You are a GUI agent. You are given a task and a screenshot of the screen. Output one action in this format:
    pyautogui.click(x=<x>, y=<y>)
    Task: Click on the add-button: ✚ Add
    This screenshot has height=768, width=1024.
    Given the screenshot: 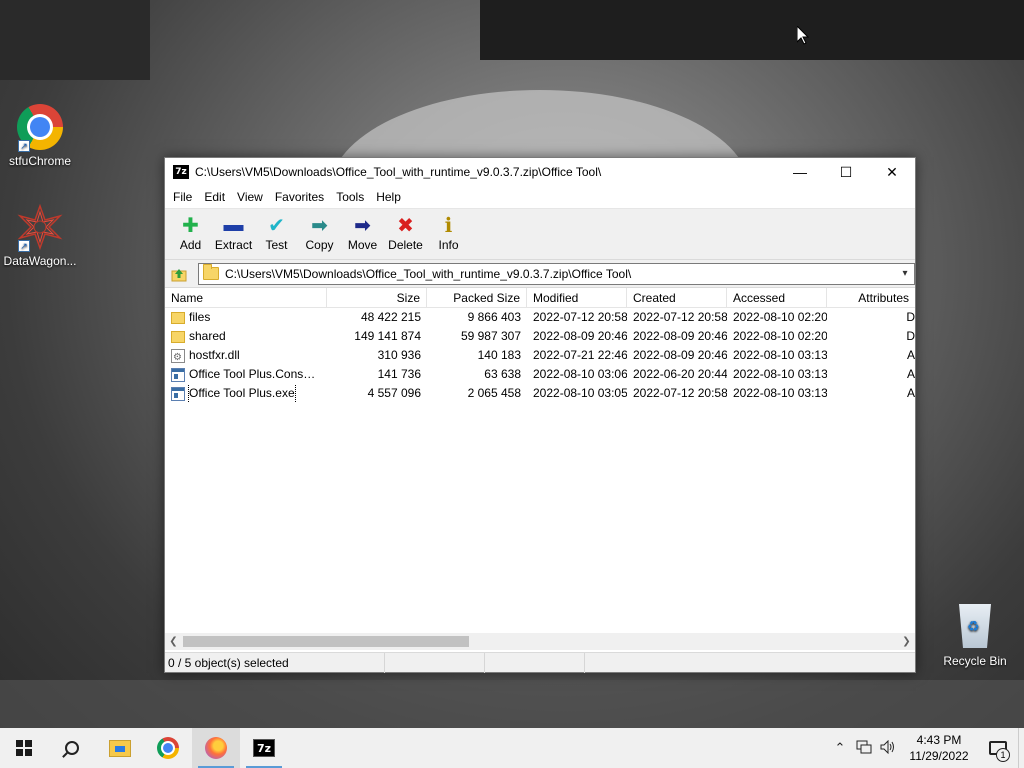 What is the action you would take?
    pyautogui.click(x=190, y=233)
    